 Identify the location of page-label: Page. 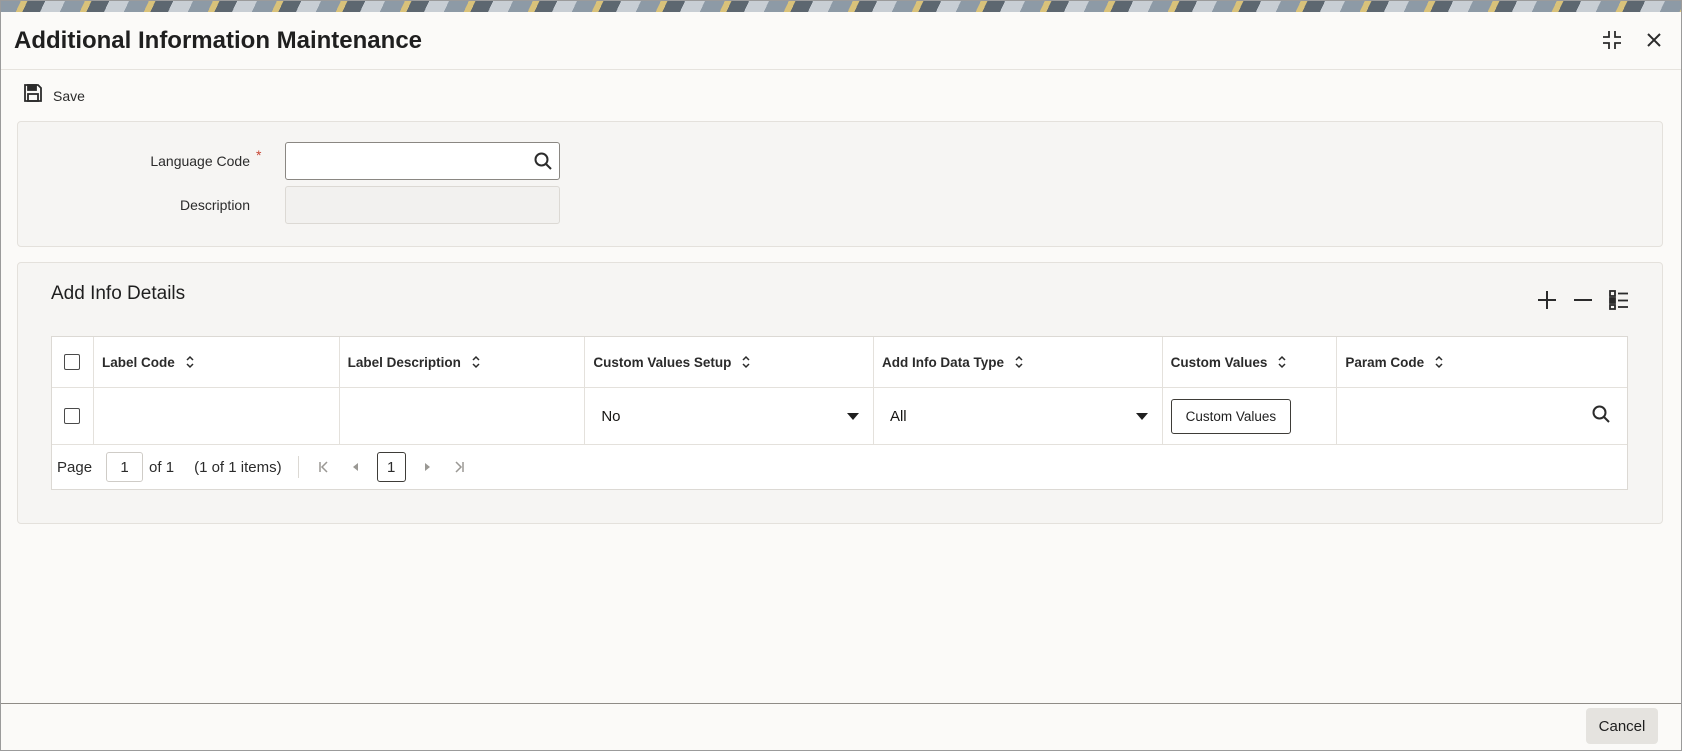
(75, 467).